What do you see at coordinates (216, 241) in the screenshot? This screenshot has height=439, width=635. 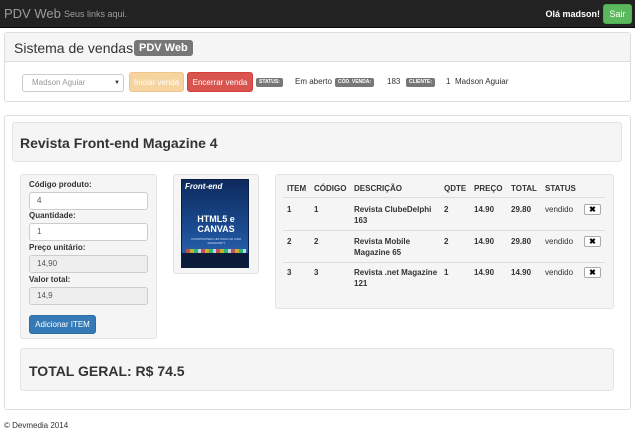 I see `cover-subtitle: CONSTRUINDO UM JOGO 2D COM JAVASCRIPT` at bounding box center [216, 241].